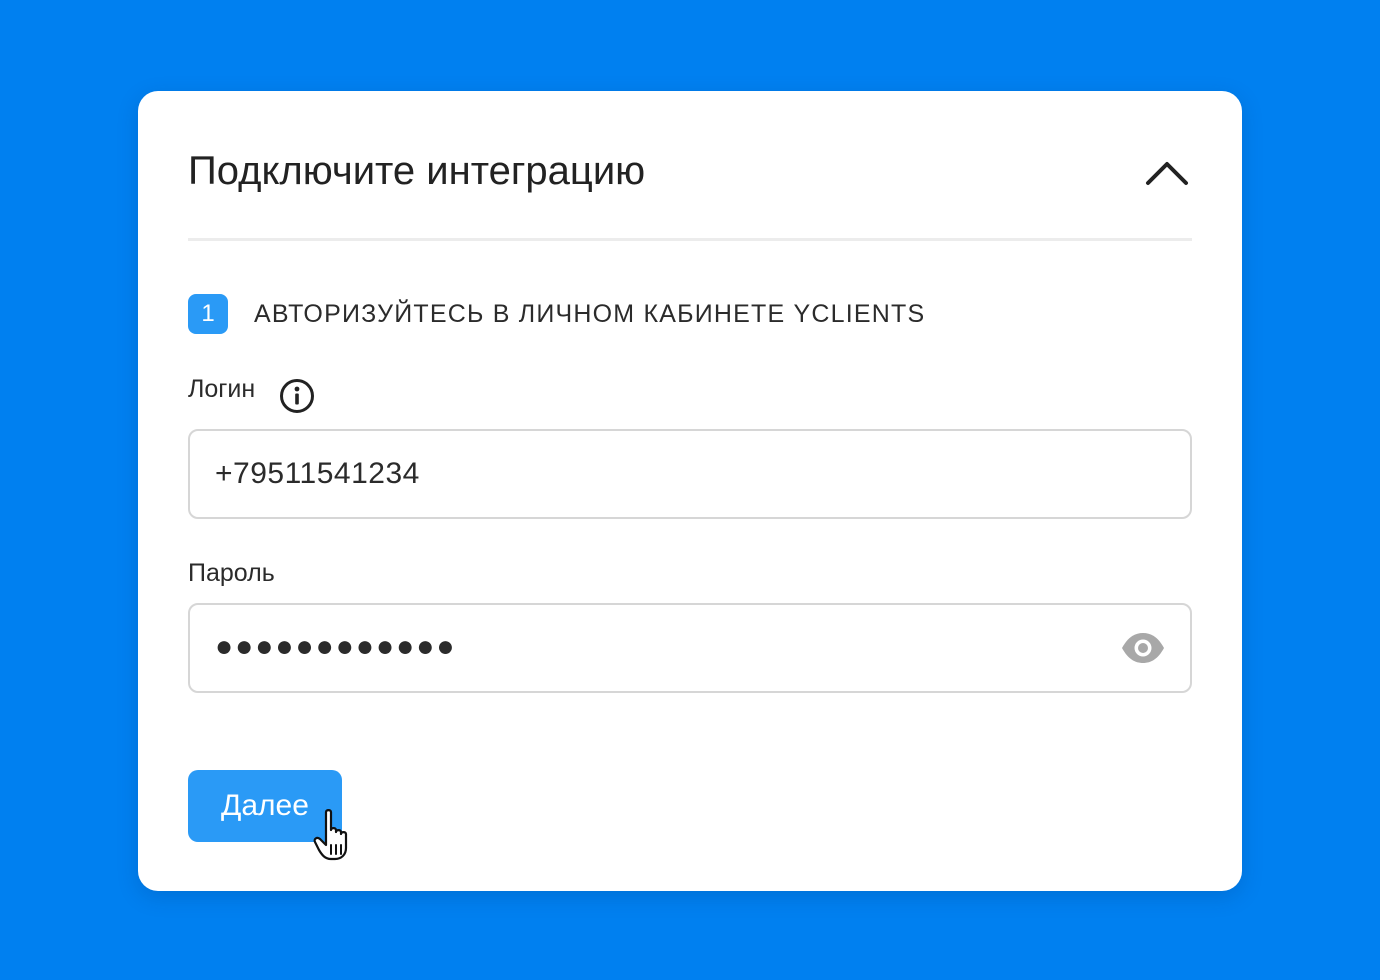 Image resolution: width=1380 pixels, height=980 pixels. What do you see at coordinates (690, 474) in the screenshot?
I see `login-input: +79511541234` at bounding box center [690, 474].